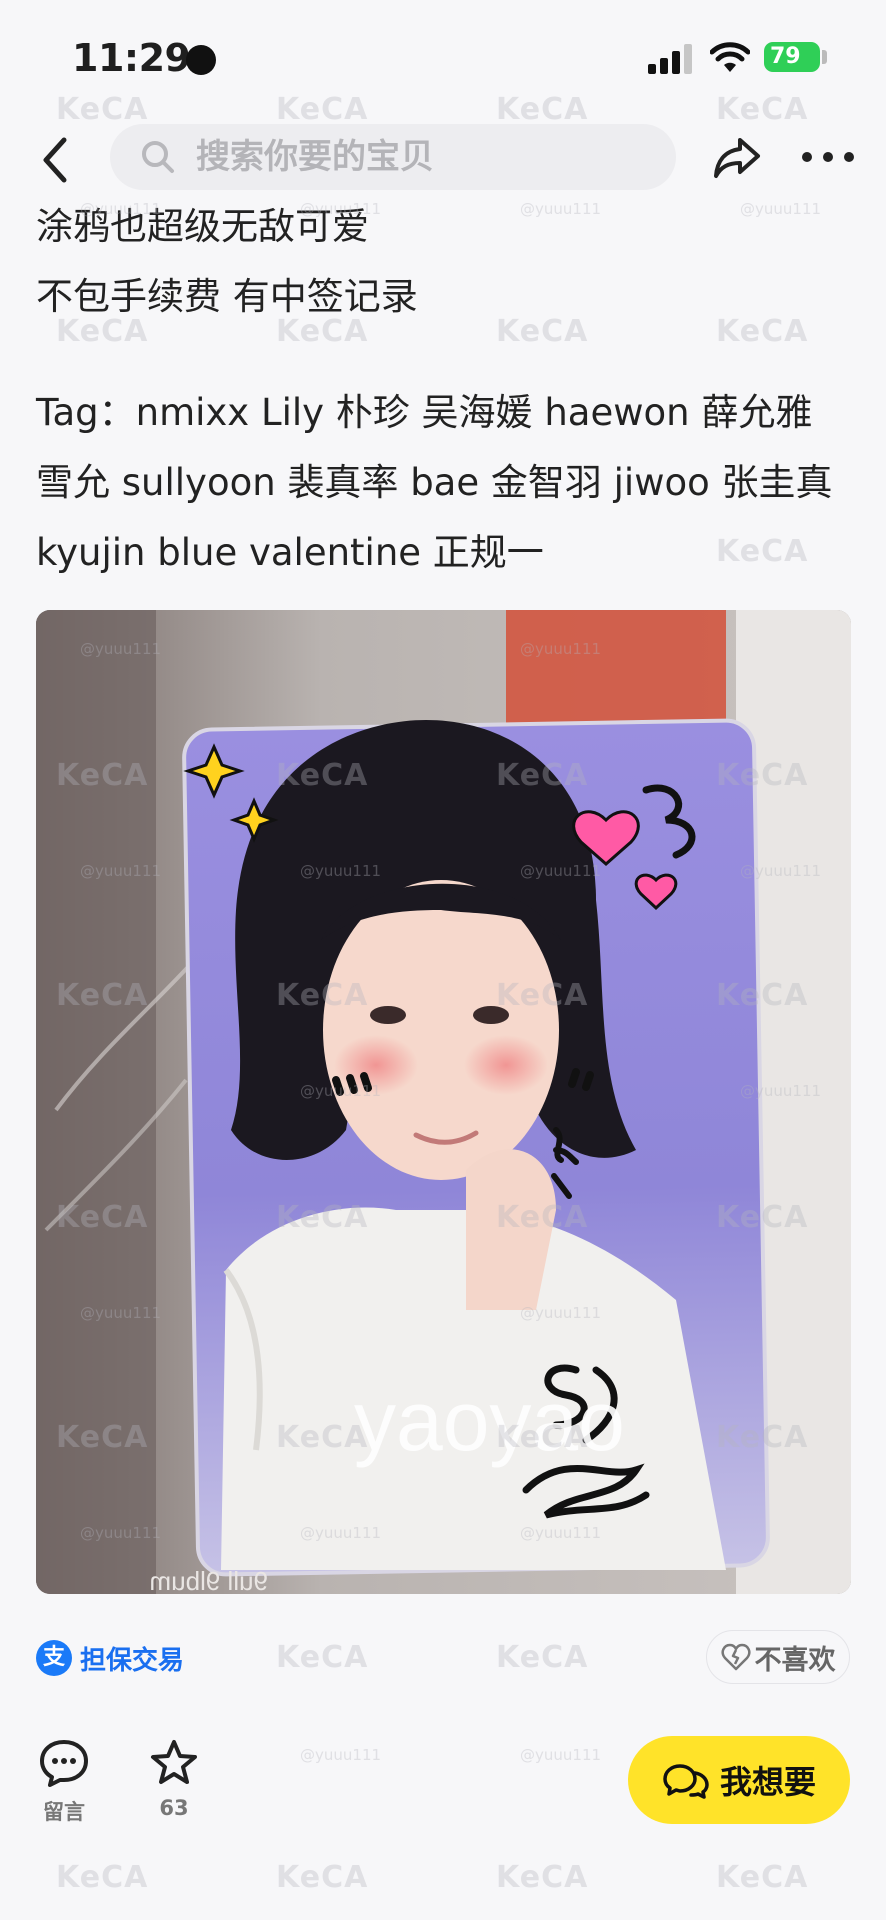 This screenshot has height=1920, width=886. I want to click on more-icon, so click(828, 157).